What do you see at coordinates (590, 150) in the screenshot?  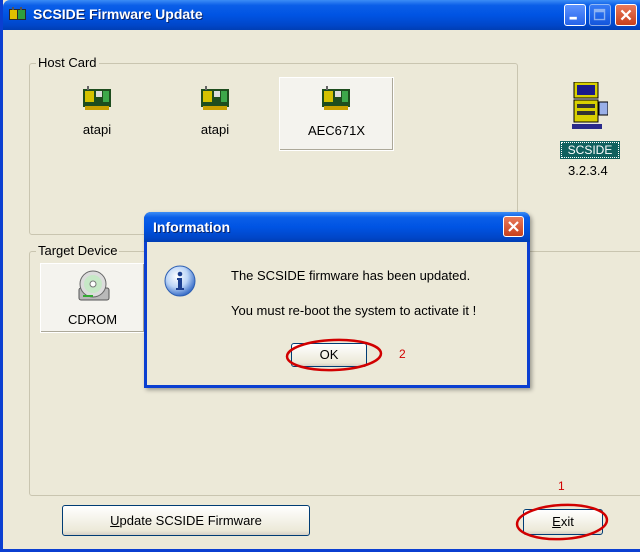 I see `scside-label: SCSIDE` at bounding box center [590, 150].